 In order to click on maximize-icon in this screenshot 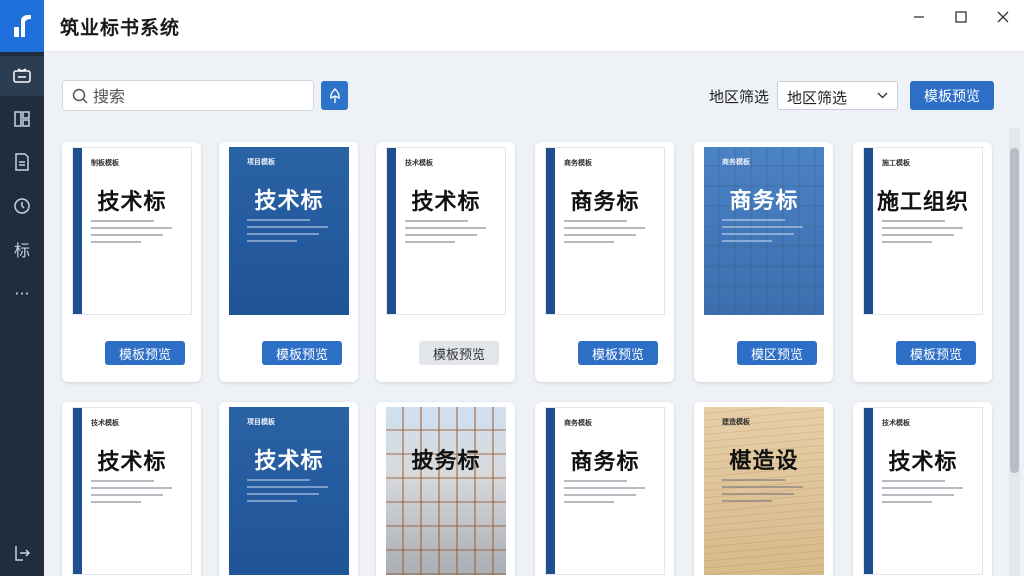, I will do `click(961, 17)`.